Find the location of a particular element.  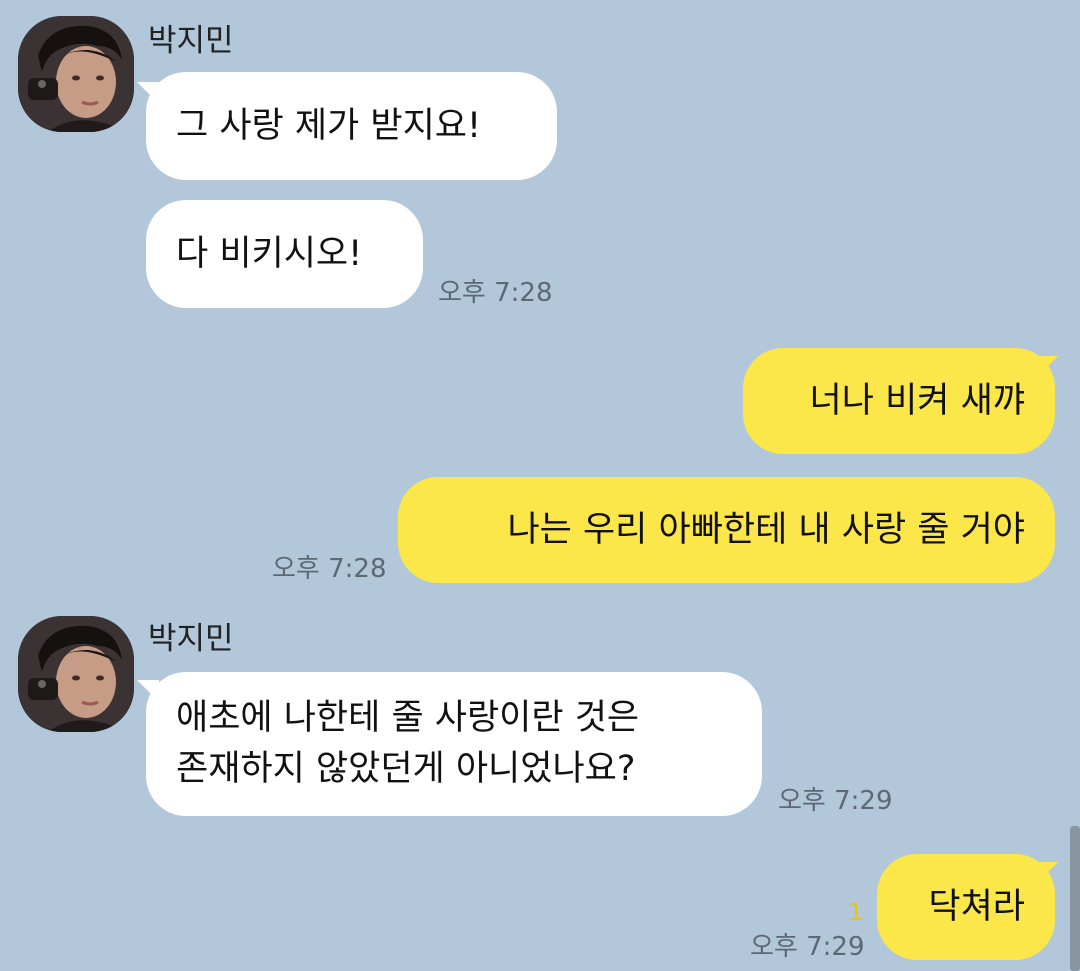

incoming-message-bubble: 다 비키시오! is located at coordinates (284, 254).